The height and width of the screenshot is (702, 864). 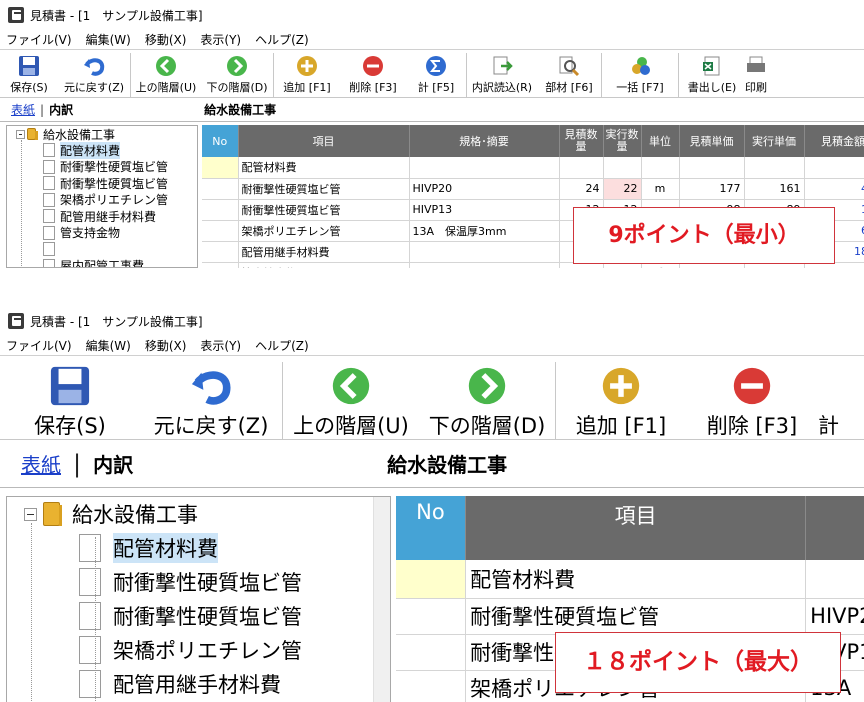 What do you see at coordinates (712, 74) in the screenshot?
I see `export-button: 書出し(E)` at bounding box center [712, 74].